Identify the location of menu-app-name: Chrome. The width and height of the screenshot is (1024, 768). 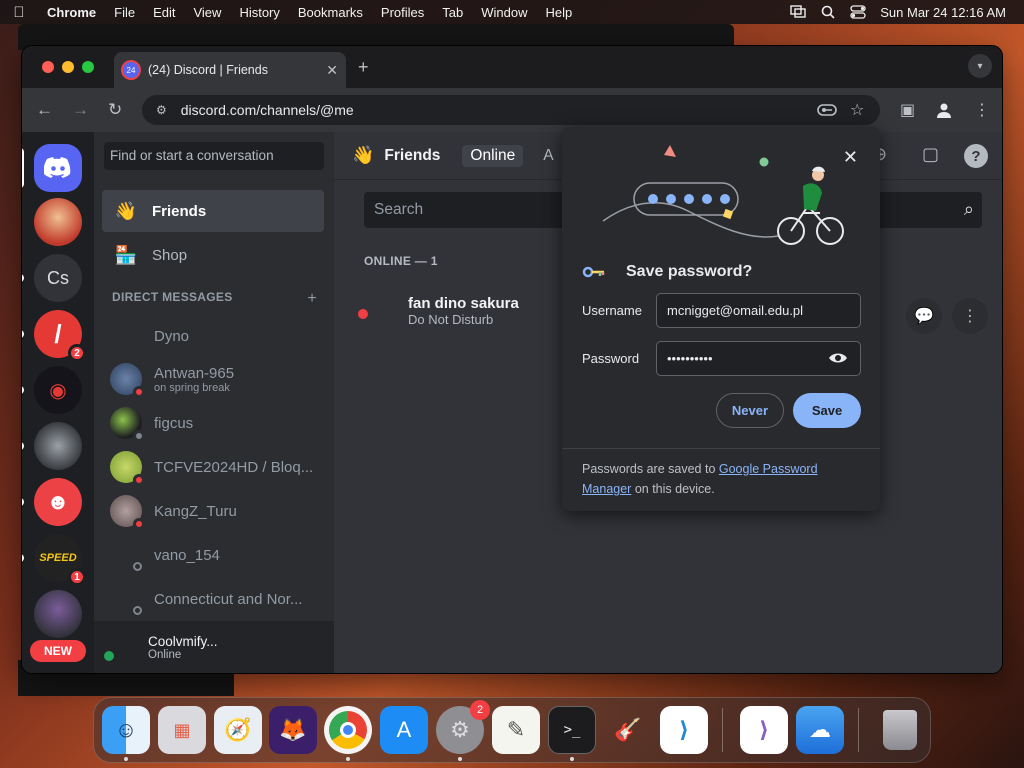
(71, 12).